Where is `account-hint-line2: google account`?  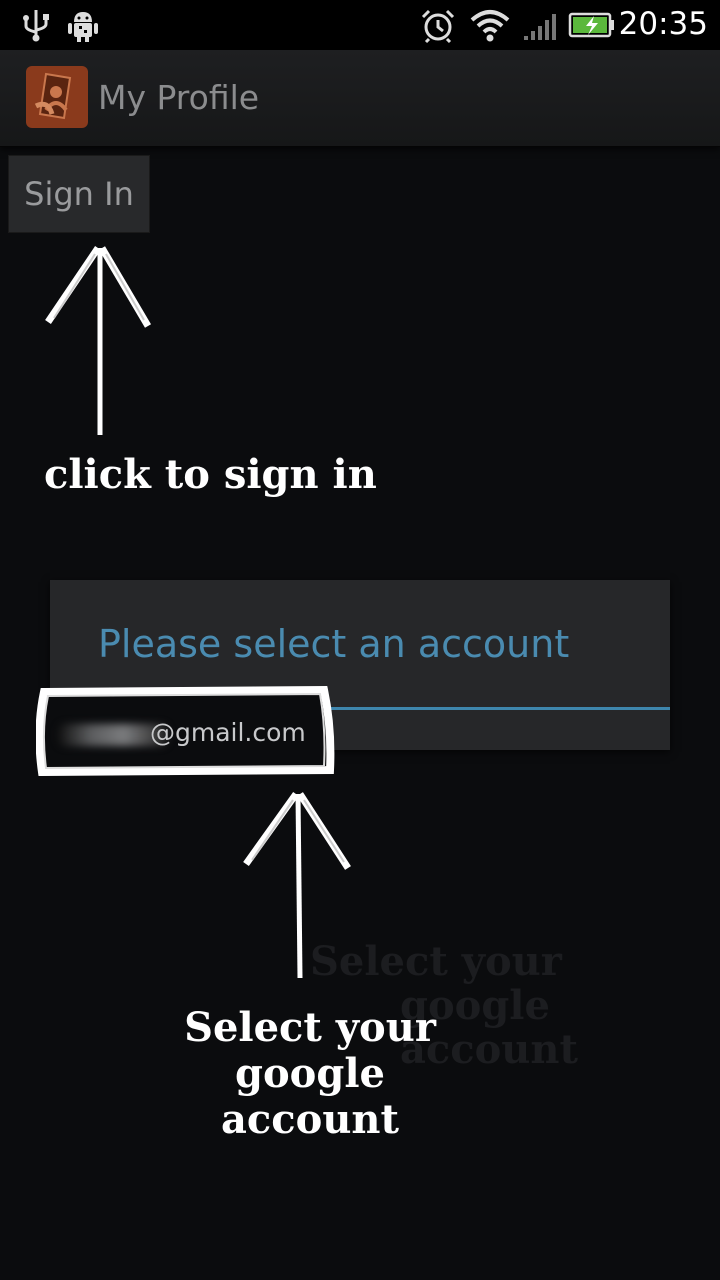 account-hint-line2: google account is located at coordinates (310, 1096).